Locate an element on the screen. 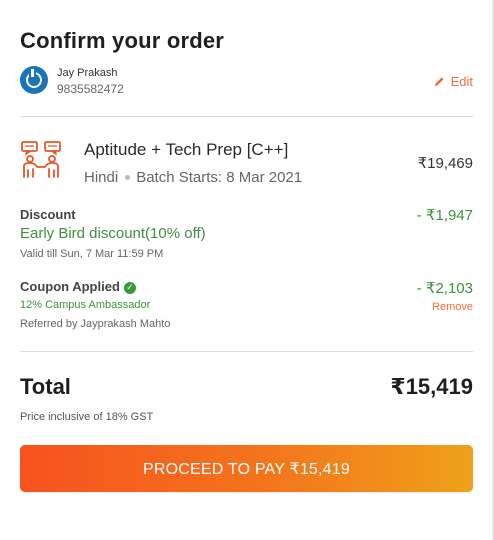  proceed-to-pay-button: PROCEED TO PAY ₹15,419 is located at coordinates (246, 468).